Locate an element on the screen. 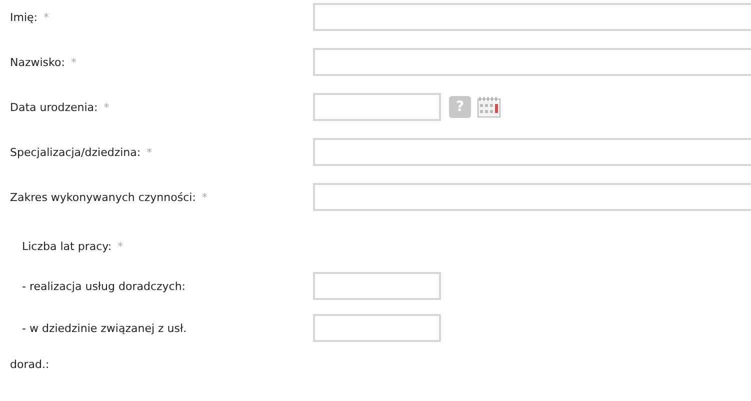 Image resolution: width=751 pixels, height=401 pixels. field-label: Data urodzenia: is located at coordinates (54, 107).